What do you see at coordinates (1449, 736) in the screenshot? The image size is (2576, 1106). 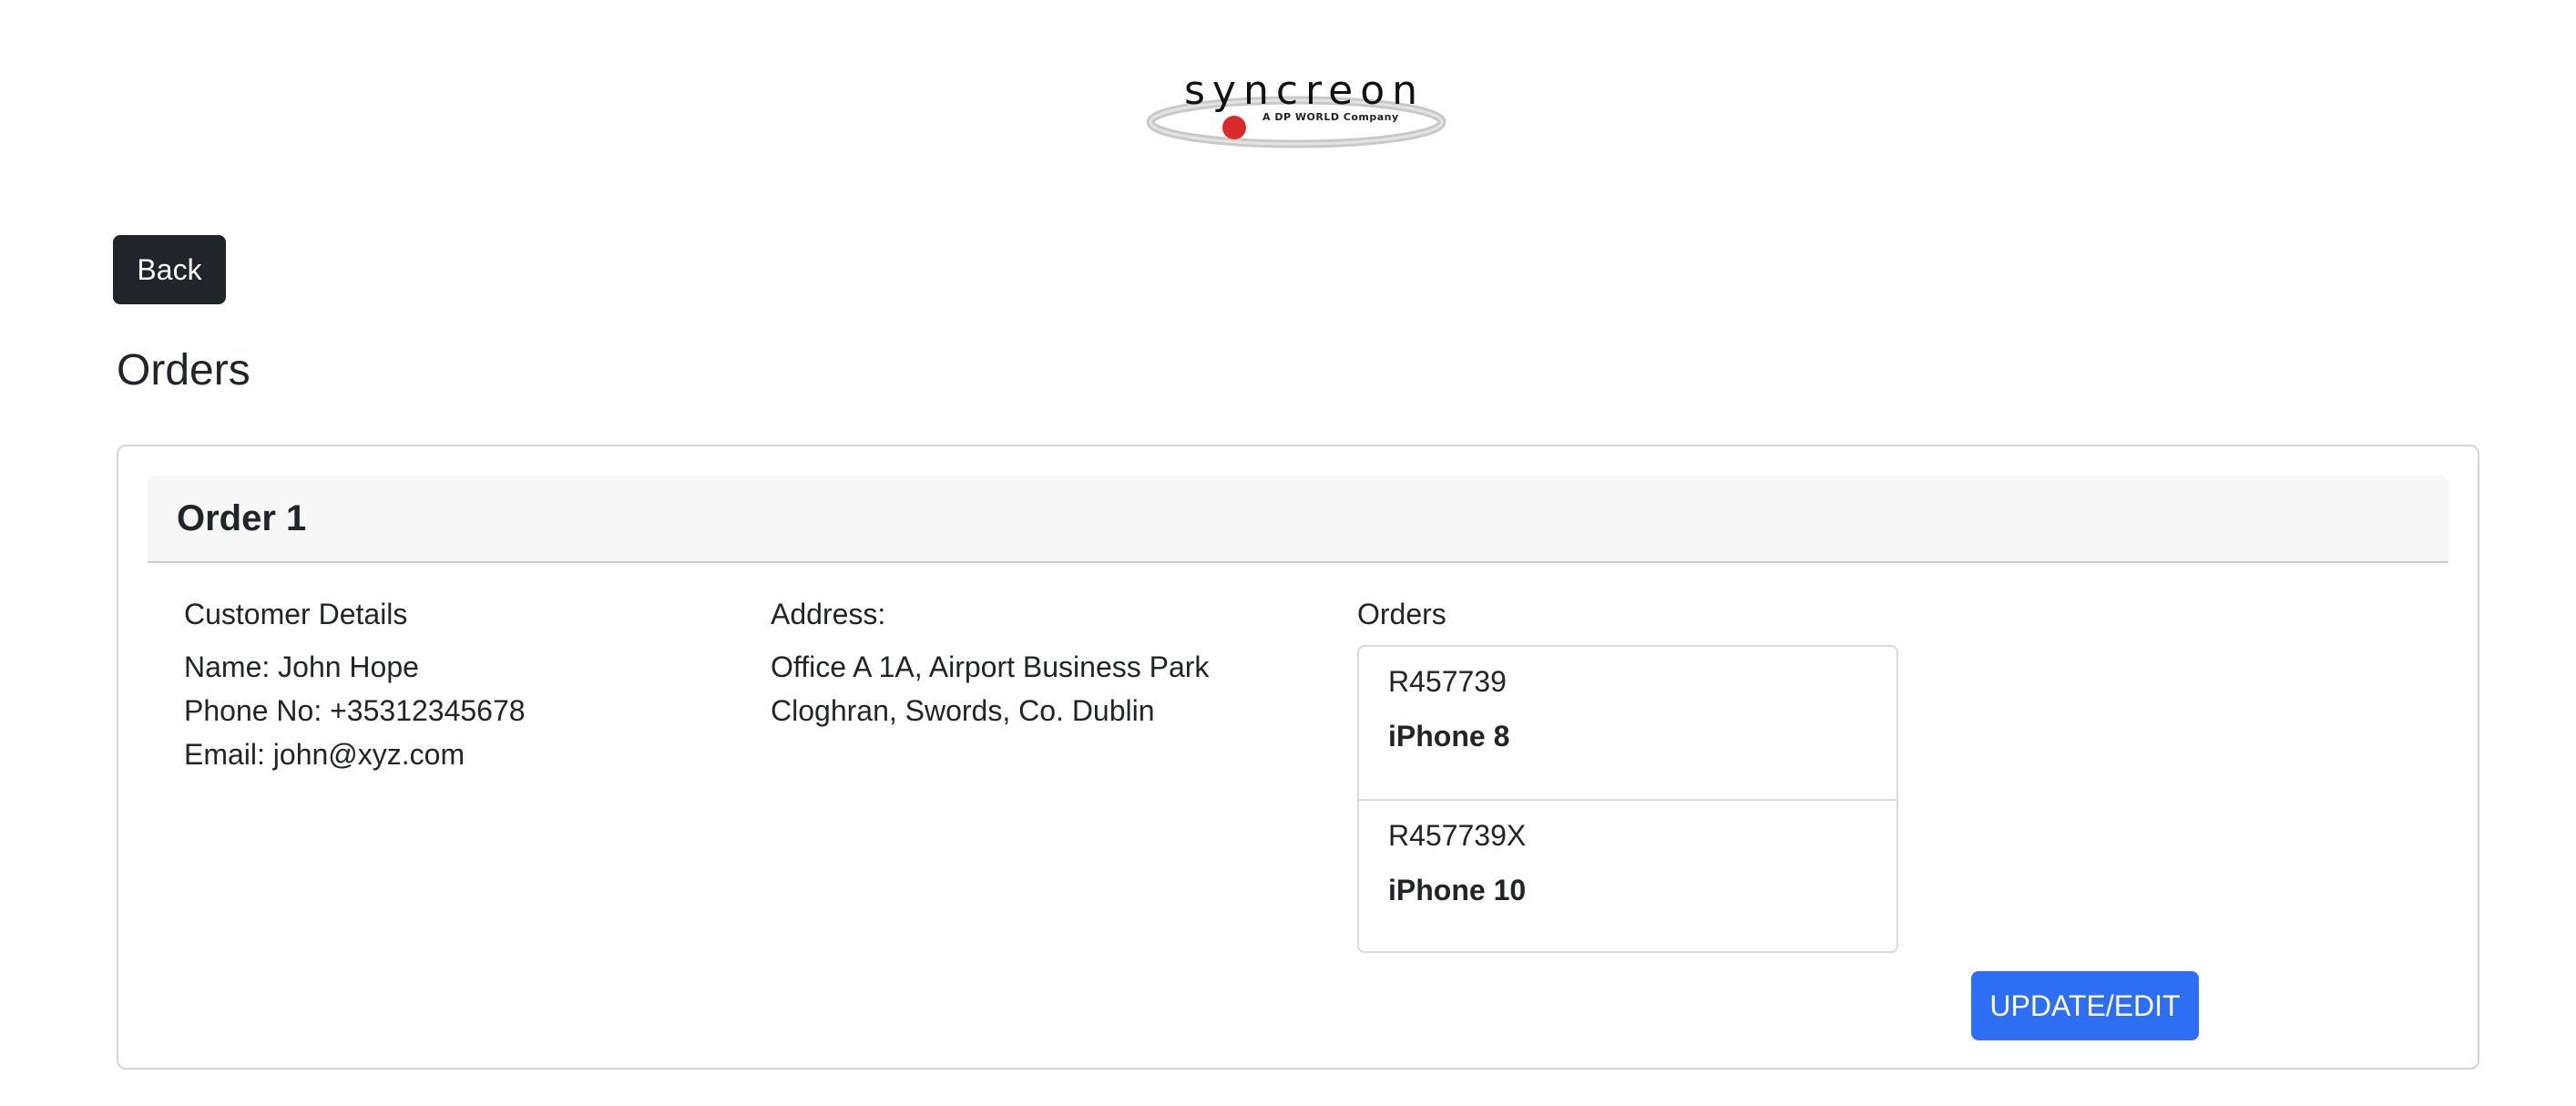 I see `order-item-name: iPhone 8` at bounding box center [1449, 736].